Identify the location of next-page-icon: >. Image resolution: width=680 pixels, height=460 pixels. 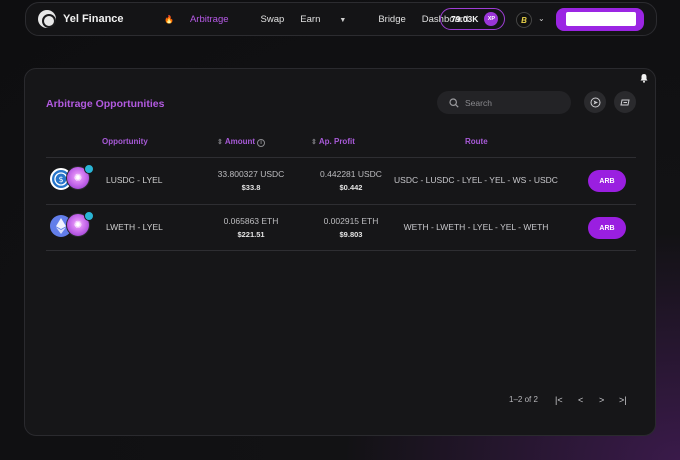
(601, 400).